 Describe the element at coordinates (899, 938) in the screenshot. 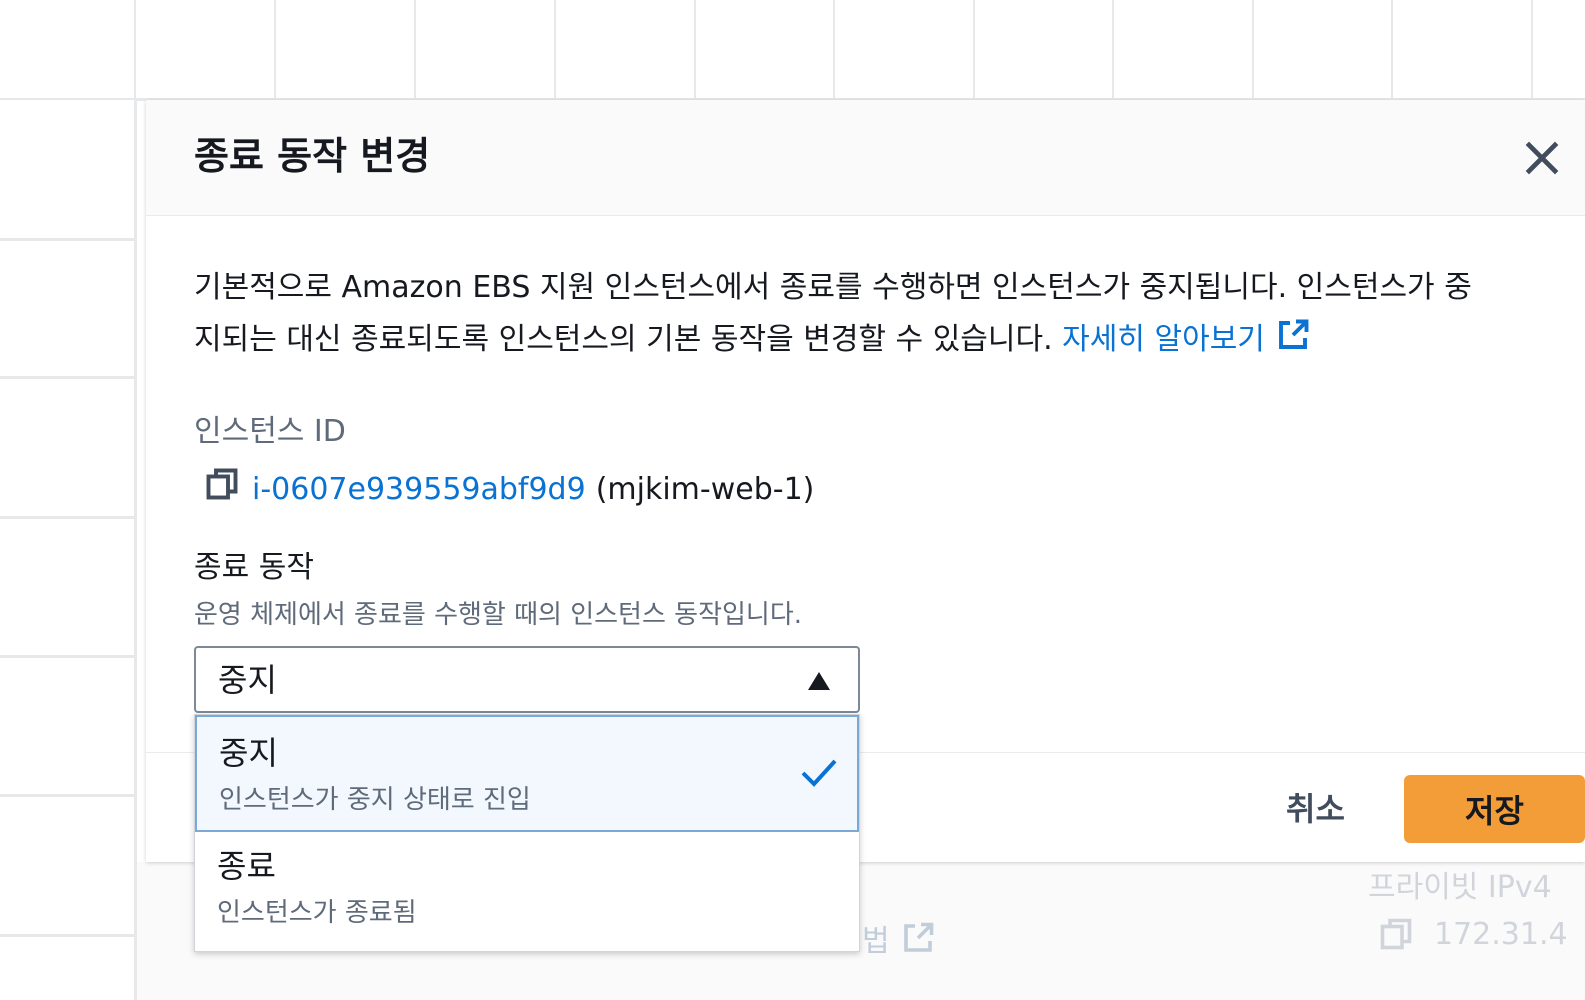

I see `background-link: 법` at that location.